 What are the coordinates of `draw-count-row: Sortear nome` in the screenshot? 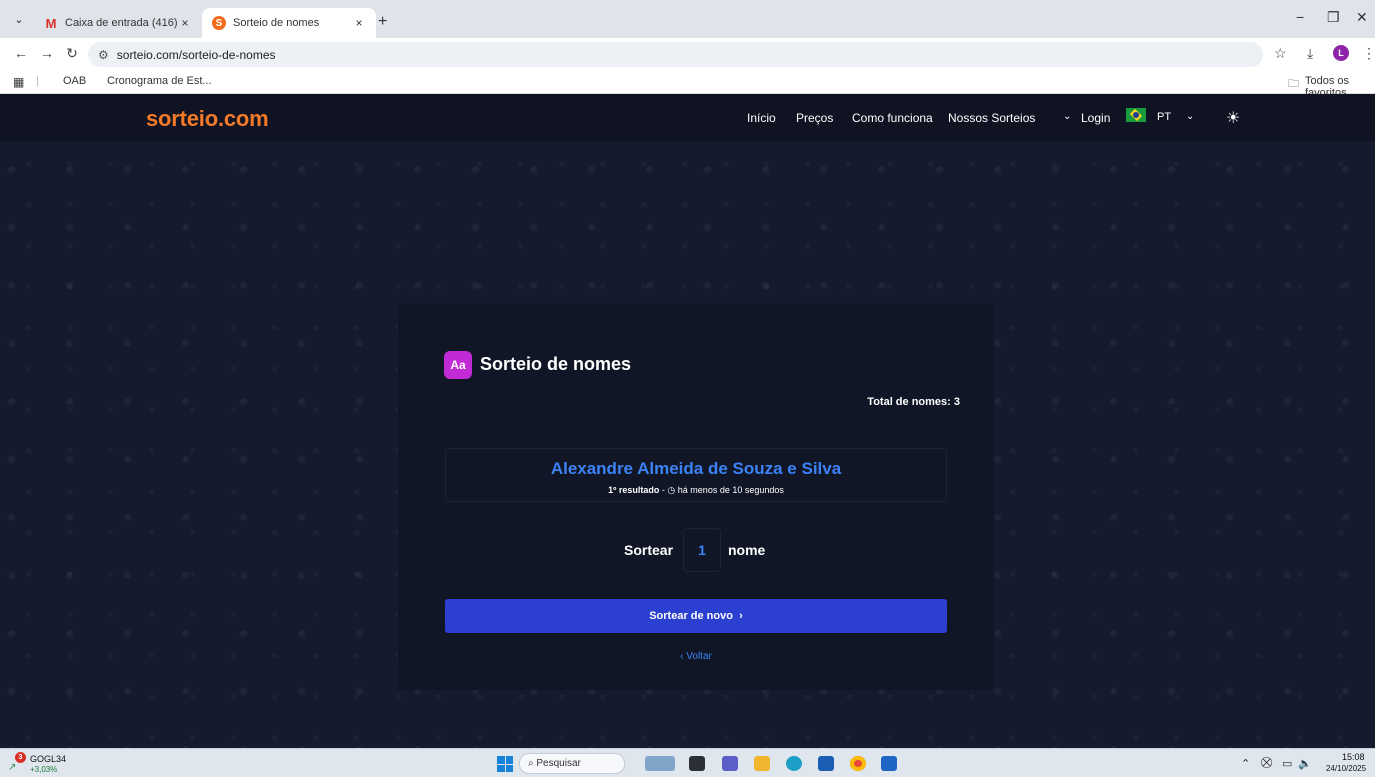 It's located at (696, 550).